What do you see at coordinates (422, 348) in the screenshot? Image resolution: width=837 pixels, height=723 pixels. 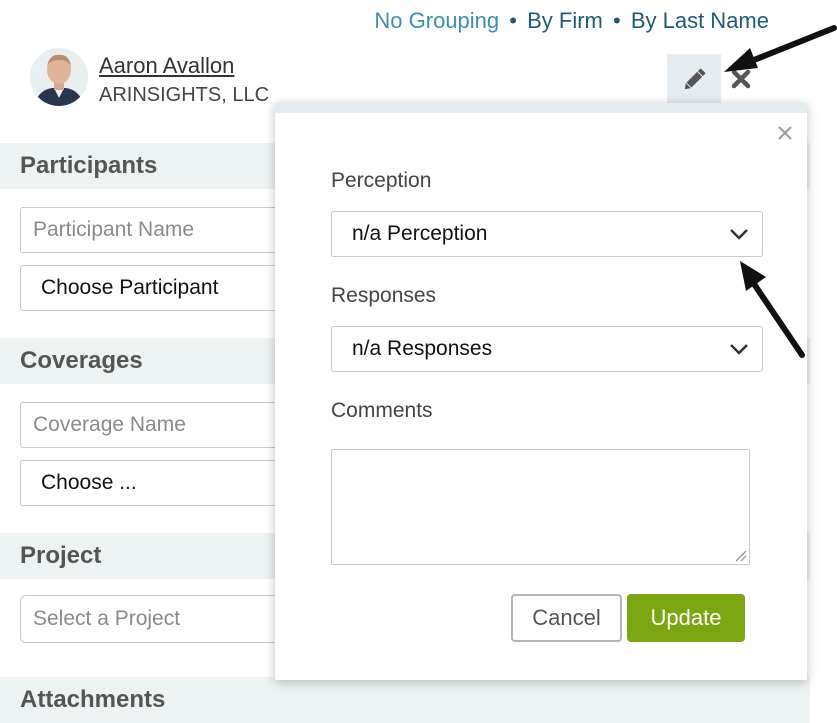 I see `responses-value: n/a Responses` at bounding box center [422, 348].